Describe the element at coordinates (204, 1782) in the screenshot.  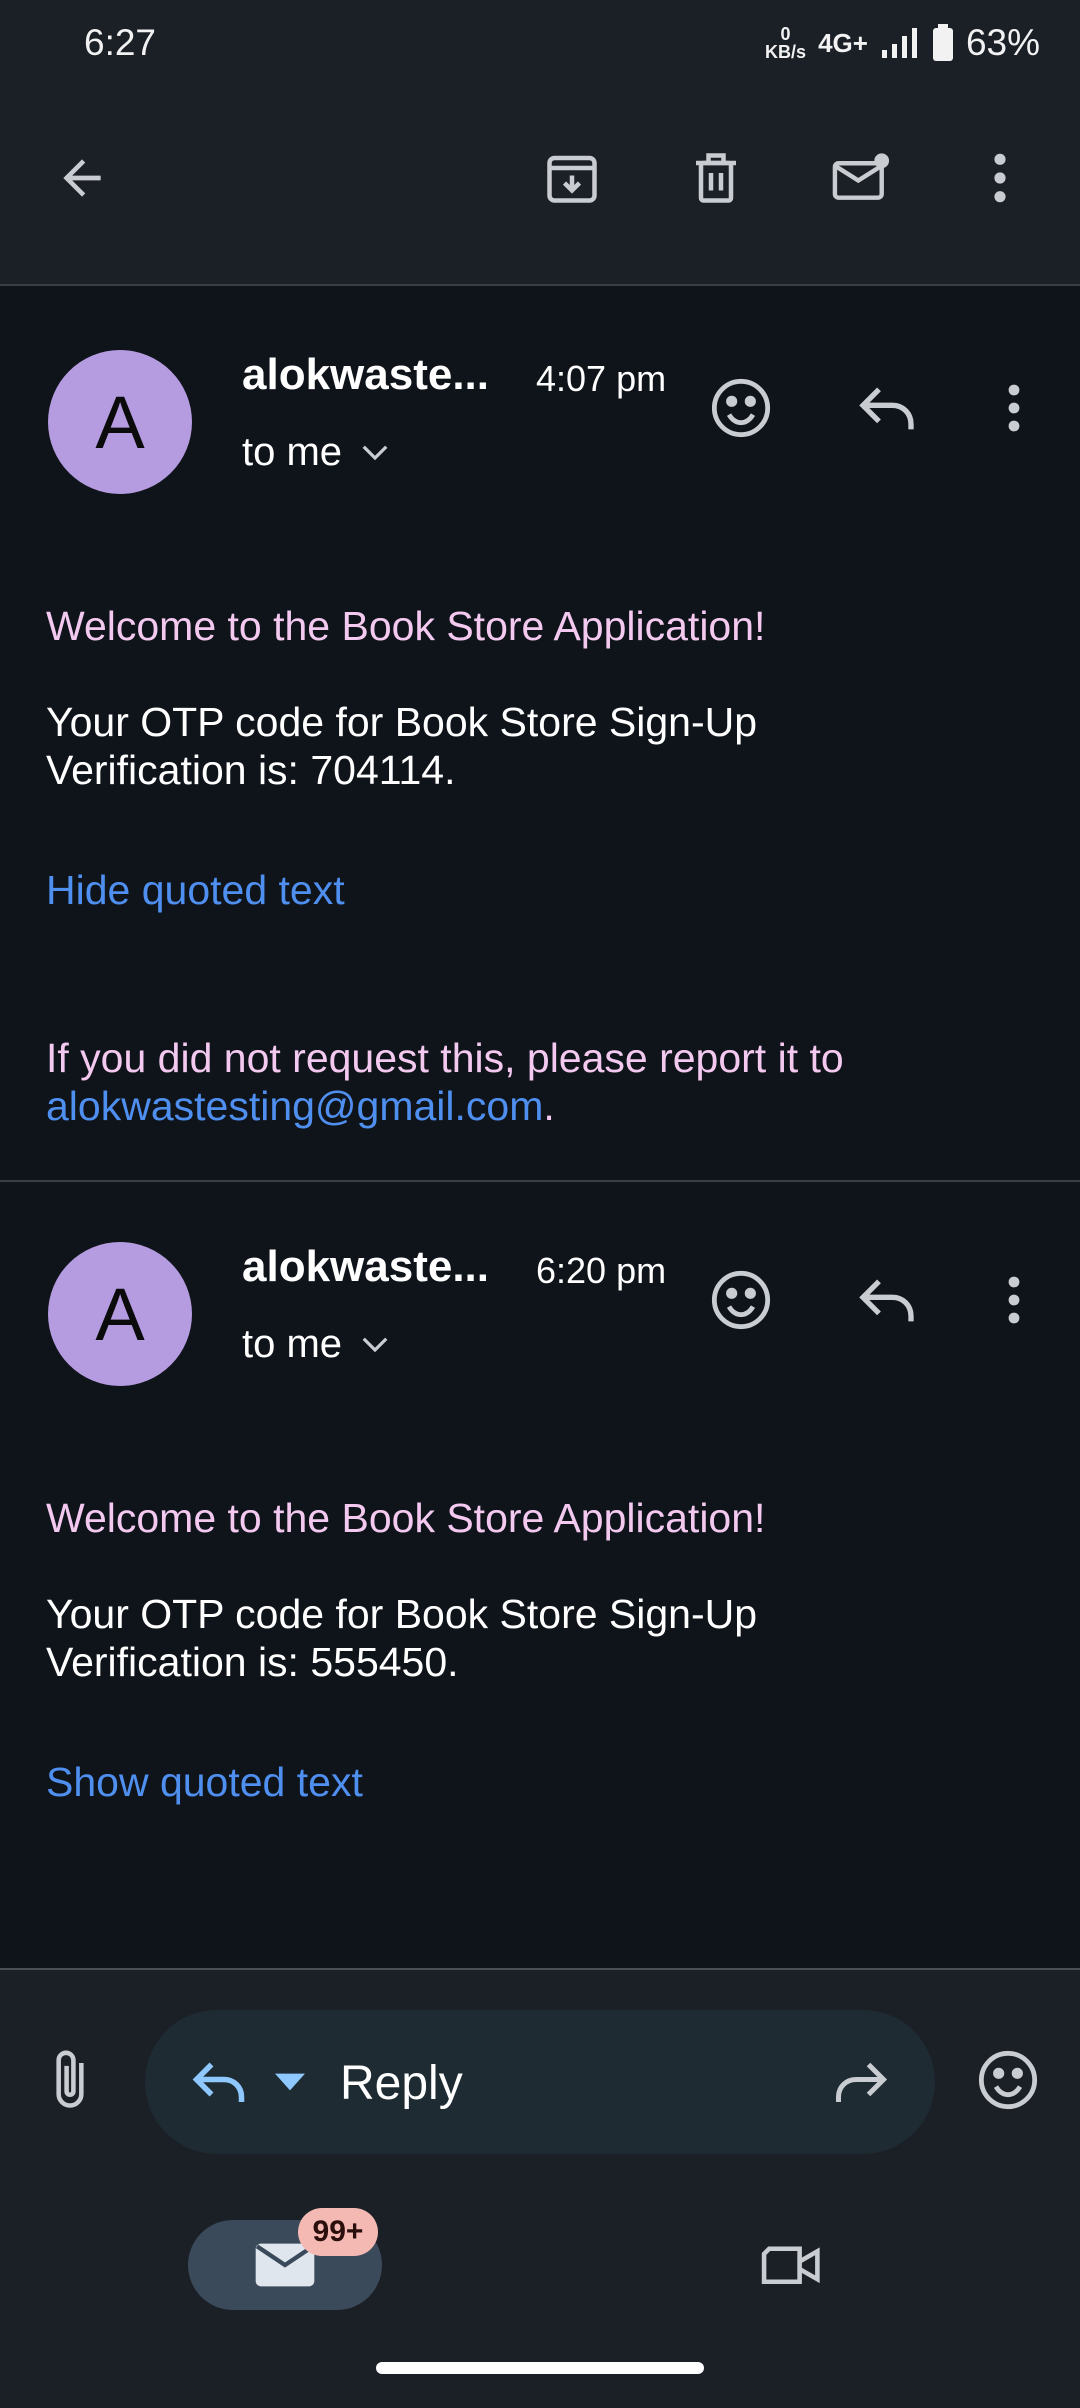
I see `quoted-text-toggle: Show quoted text` at that location.